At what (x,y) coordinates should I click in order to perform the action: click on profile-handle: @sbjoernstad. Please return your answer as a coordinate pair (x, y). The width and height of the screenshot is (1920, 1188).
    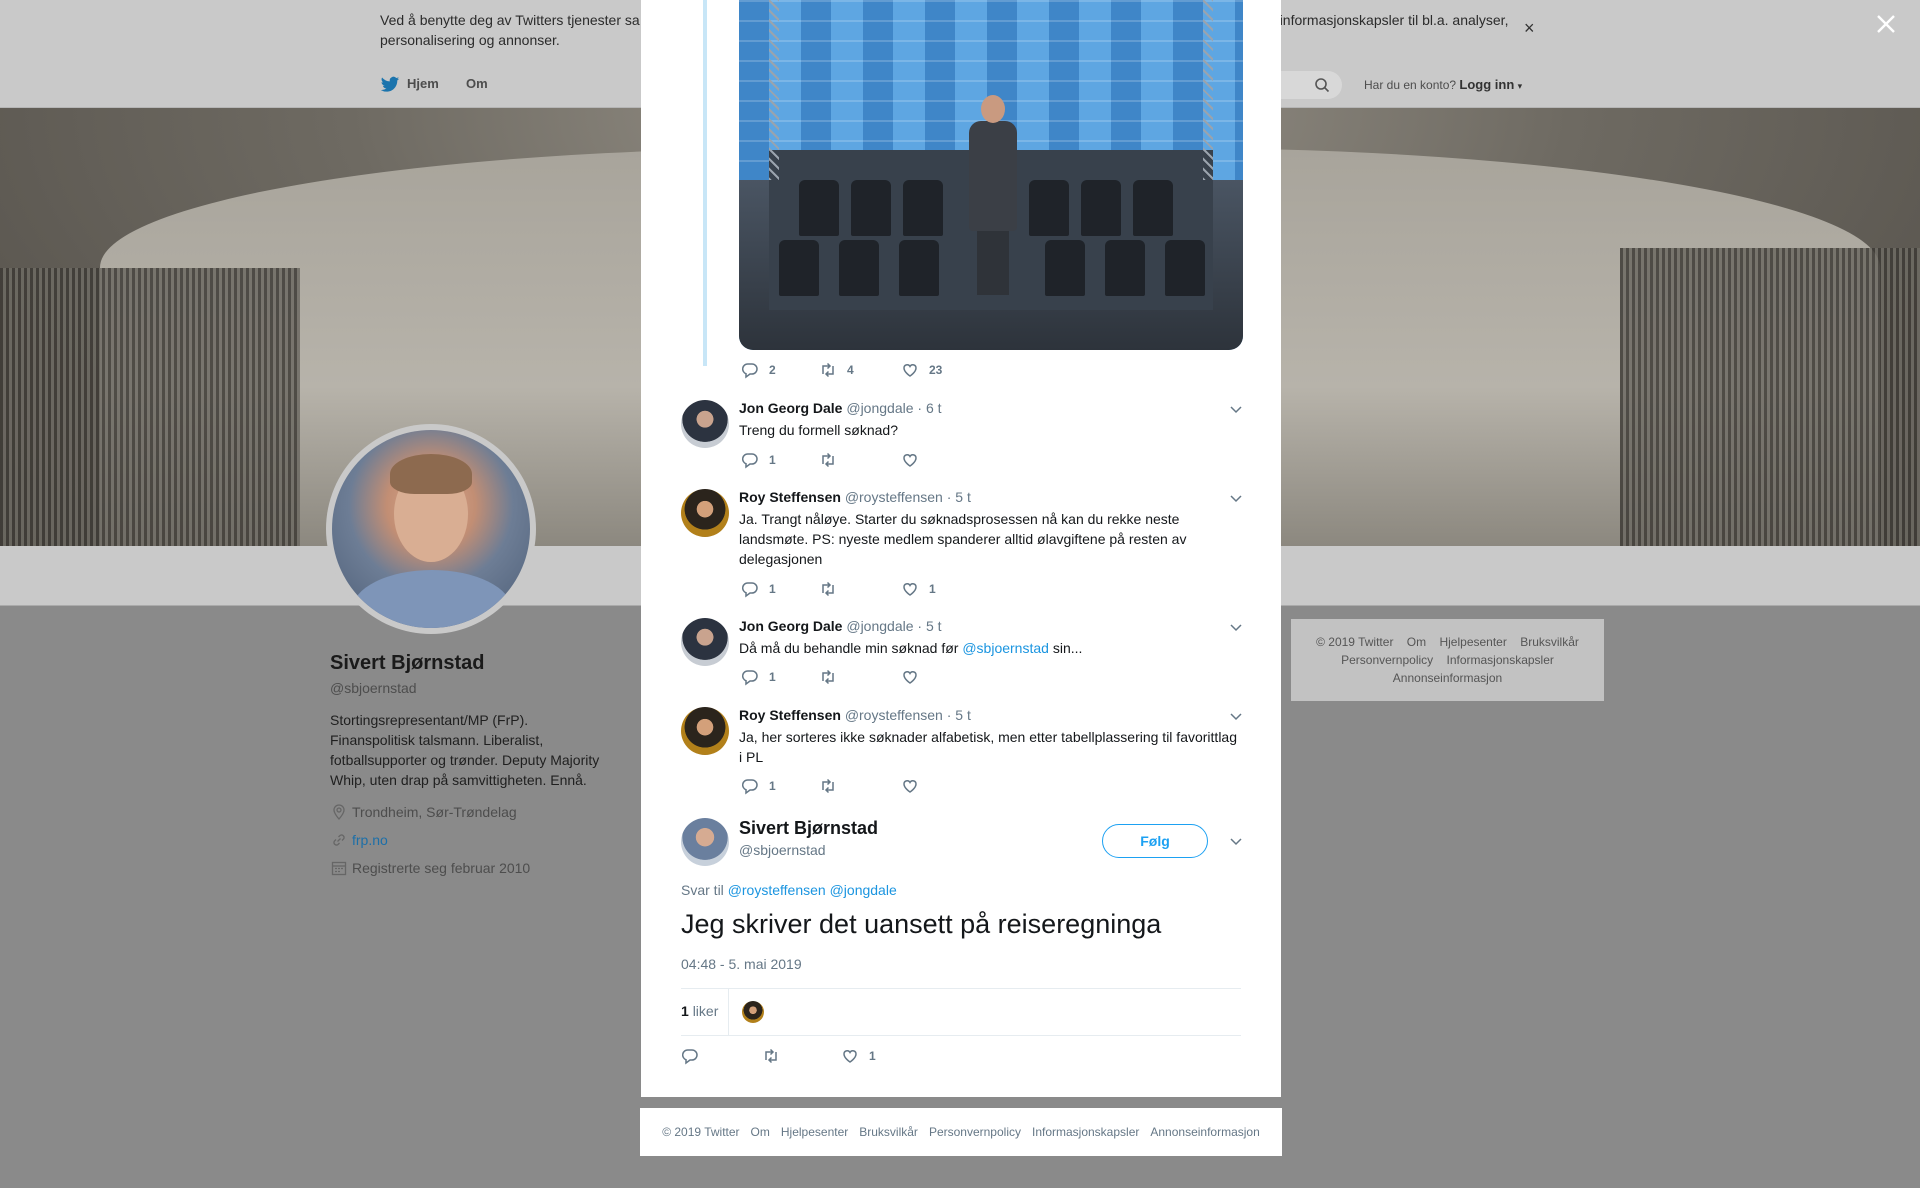
    Looking at the image, I should click on (373, 688).